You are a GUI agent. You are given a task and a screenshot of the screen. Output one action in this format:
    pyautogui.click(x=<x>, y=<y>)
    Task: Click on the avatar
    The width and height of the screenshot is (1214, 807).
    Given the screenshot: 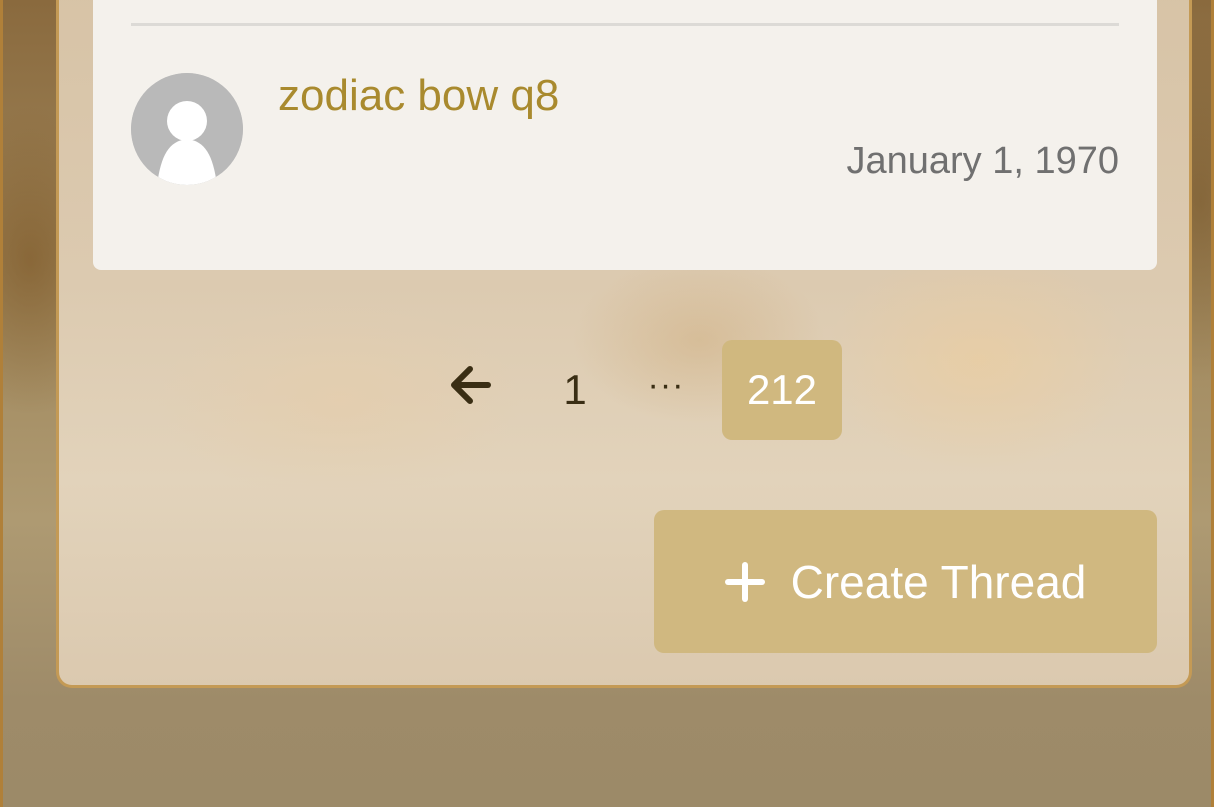 What is the action you would take?
    pyautogui.click(x=187, y=129)
    